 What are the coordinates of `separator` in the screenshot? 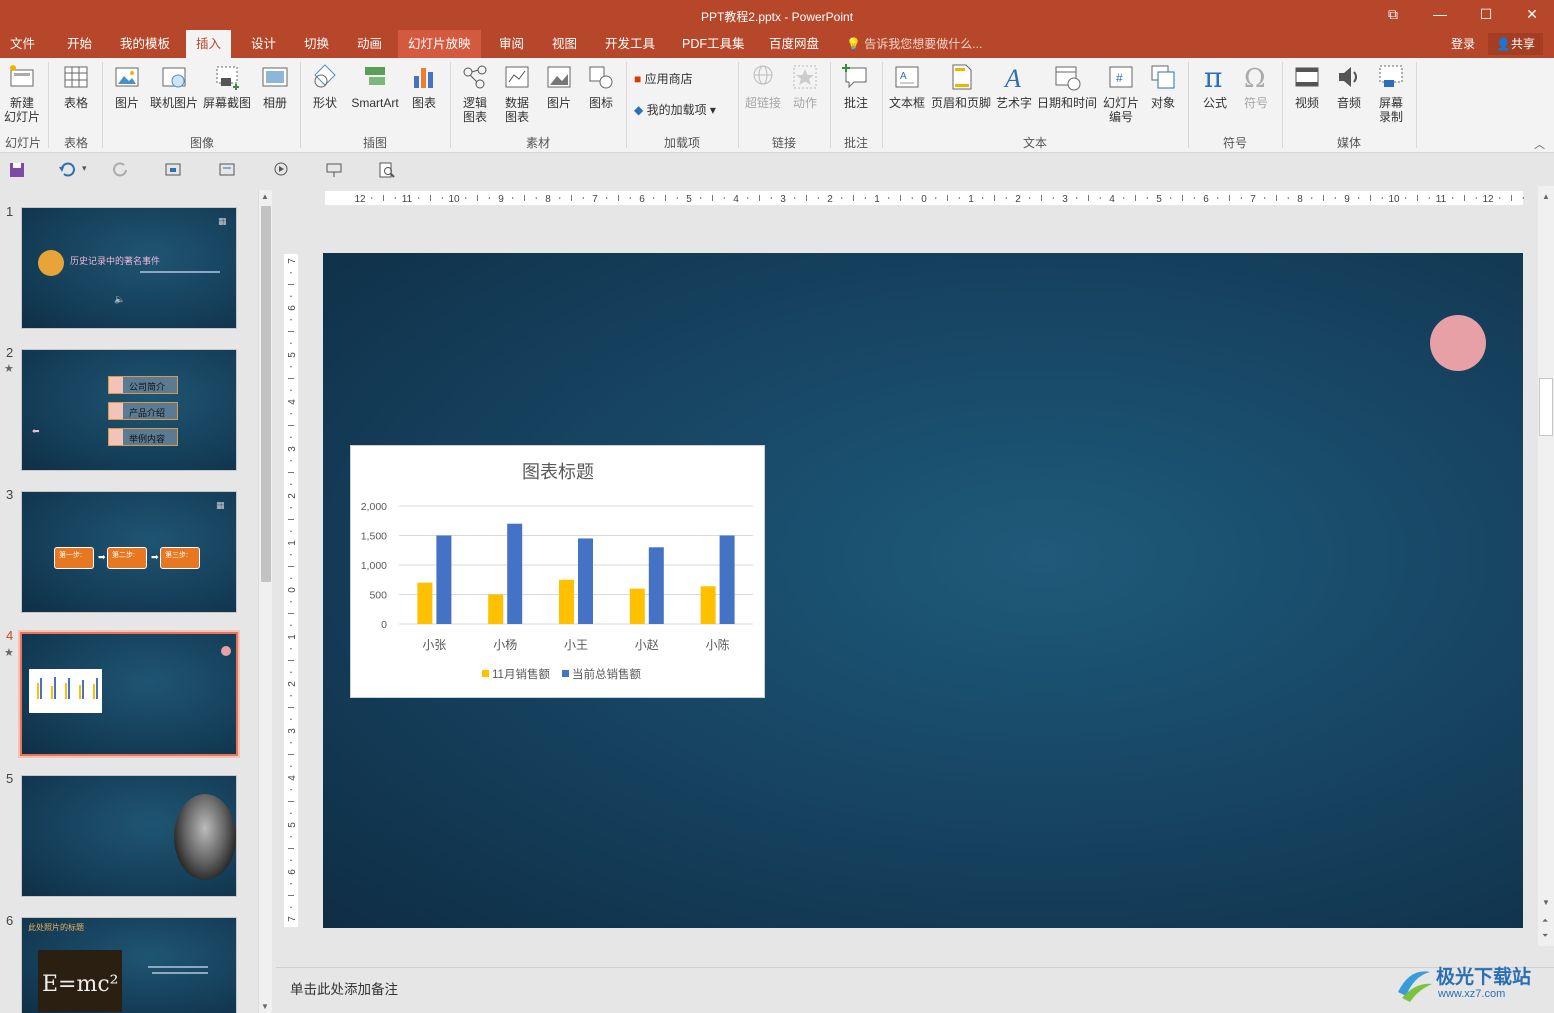 It's located at (102, 105).